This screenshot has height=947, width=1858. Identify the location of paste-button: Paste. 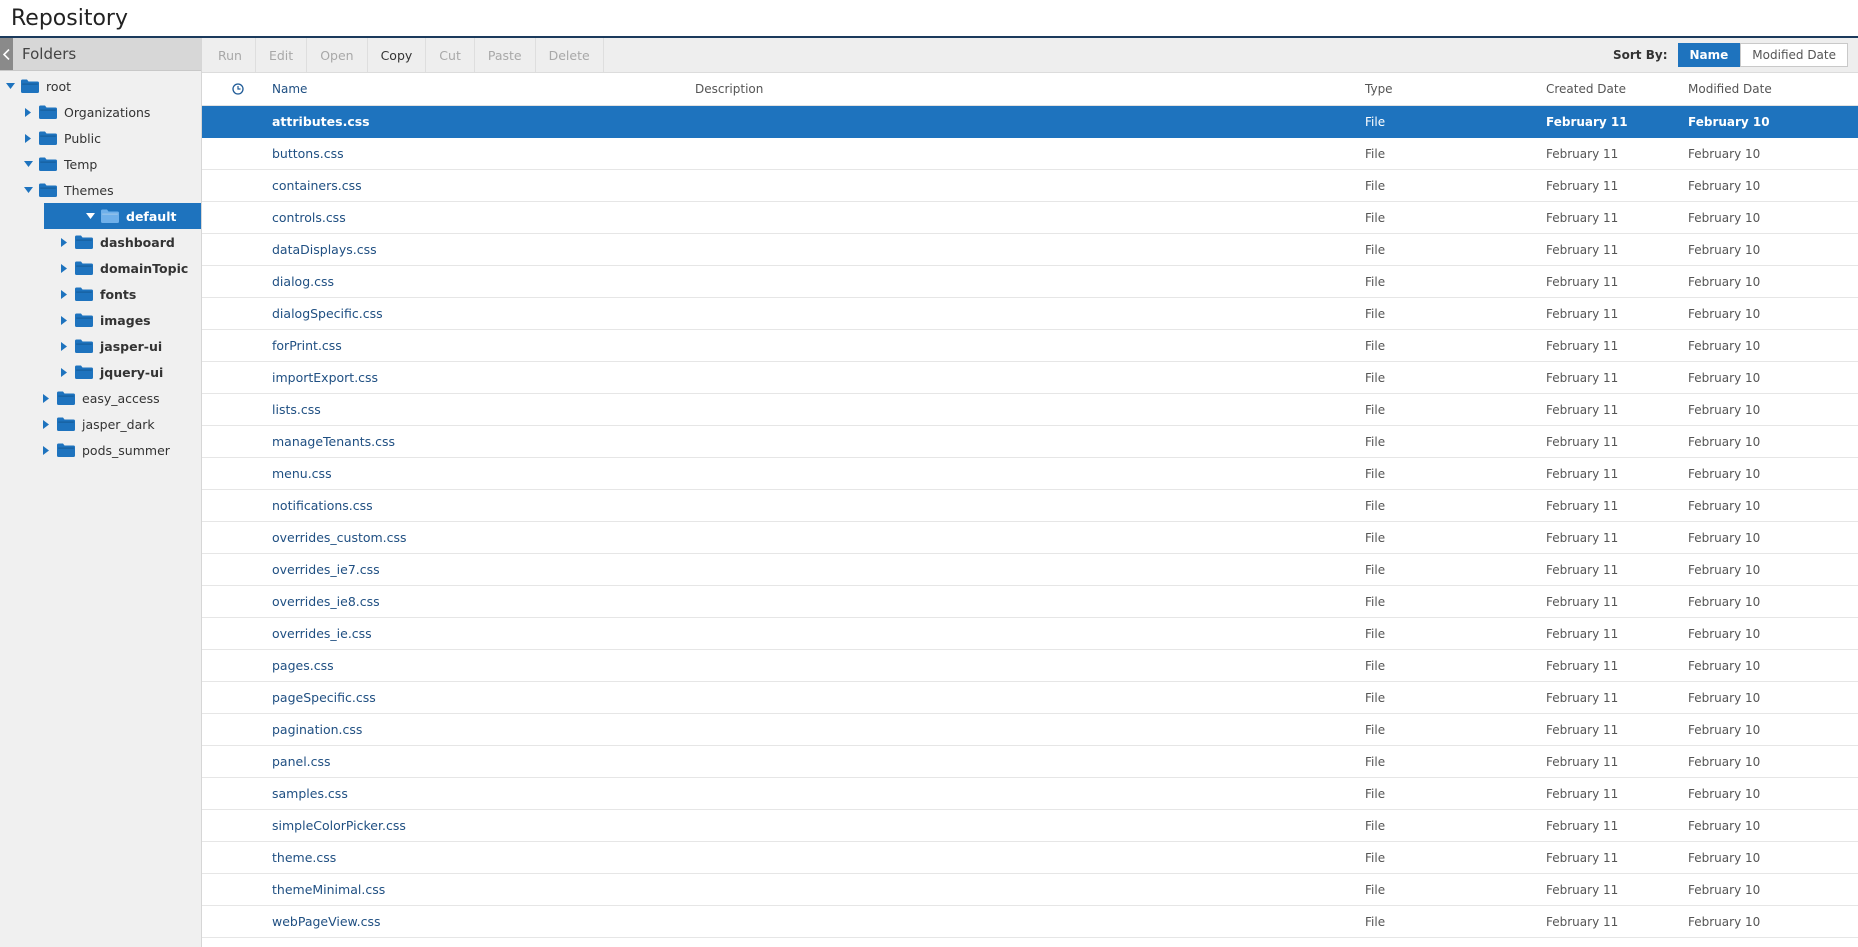
(505, 55).